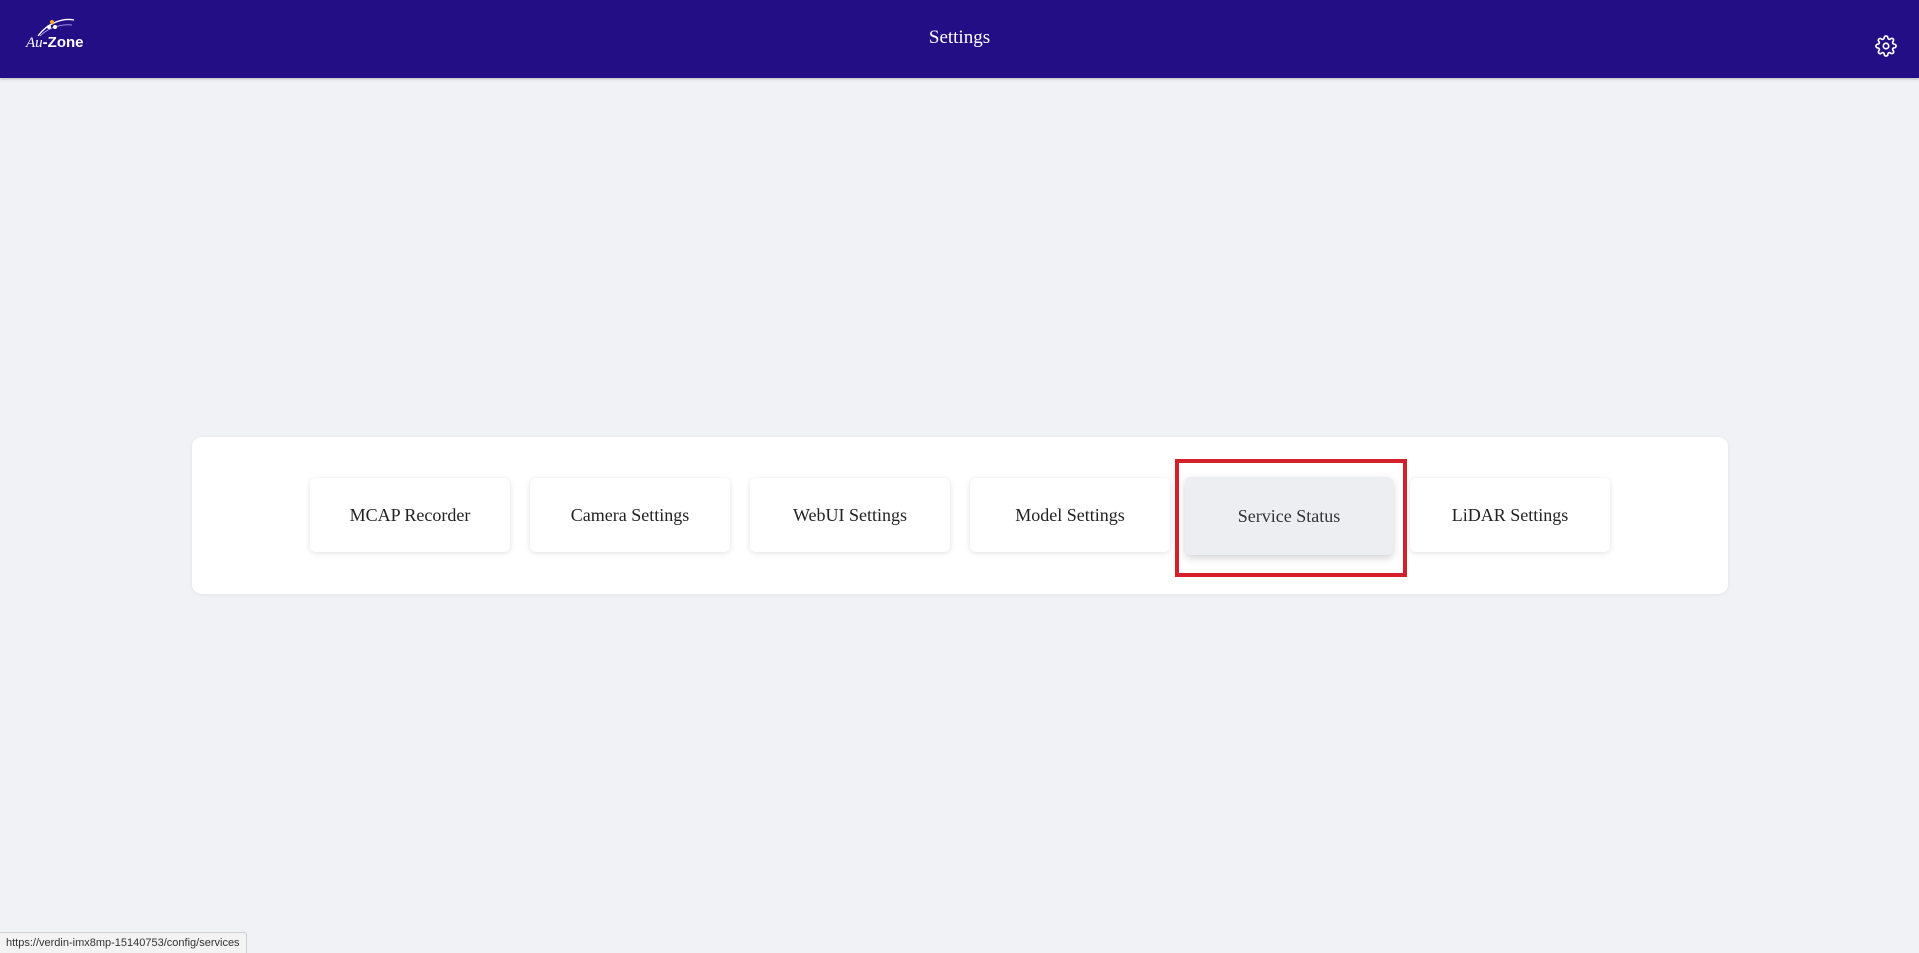 This screenshot has width=1919, height=953. Describe the element at coordinates (850, 515) in the screenshot. I see `webui-settings-button: WebUI Settings` at that location.